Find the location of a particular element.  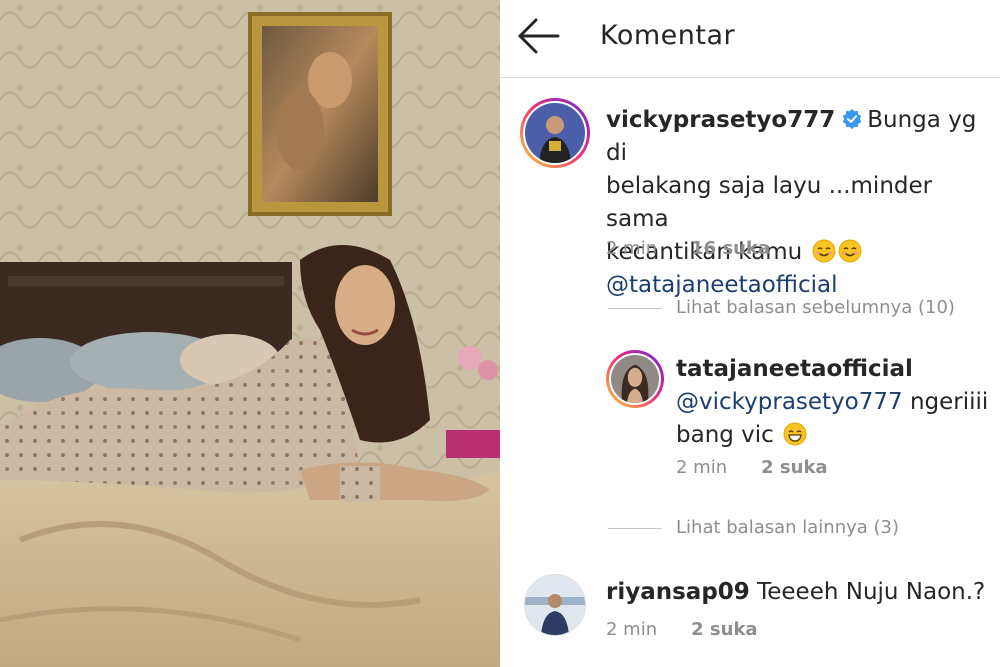

reply-meta: 2 min 2 suka is located at coordinates (752, 467).